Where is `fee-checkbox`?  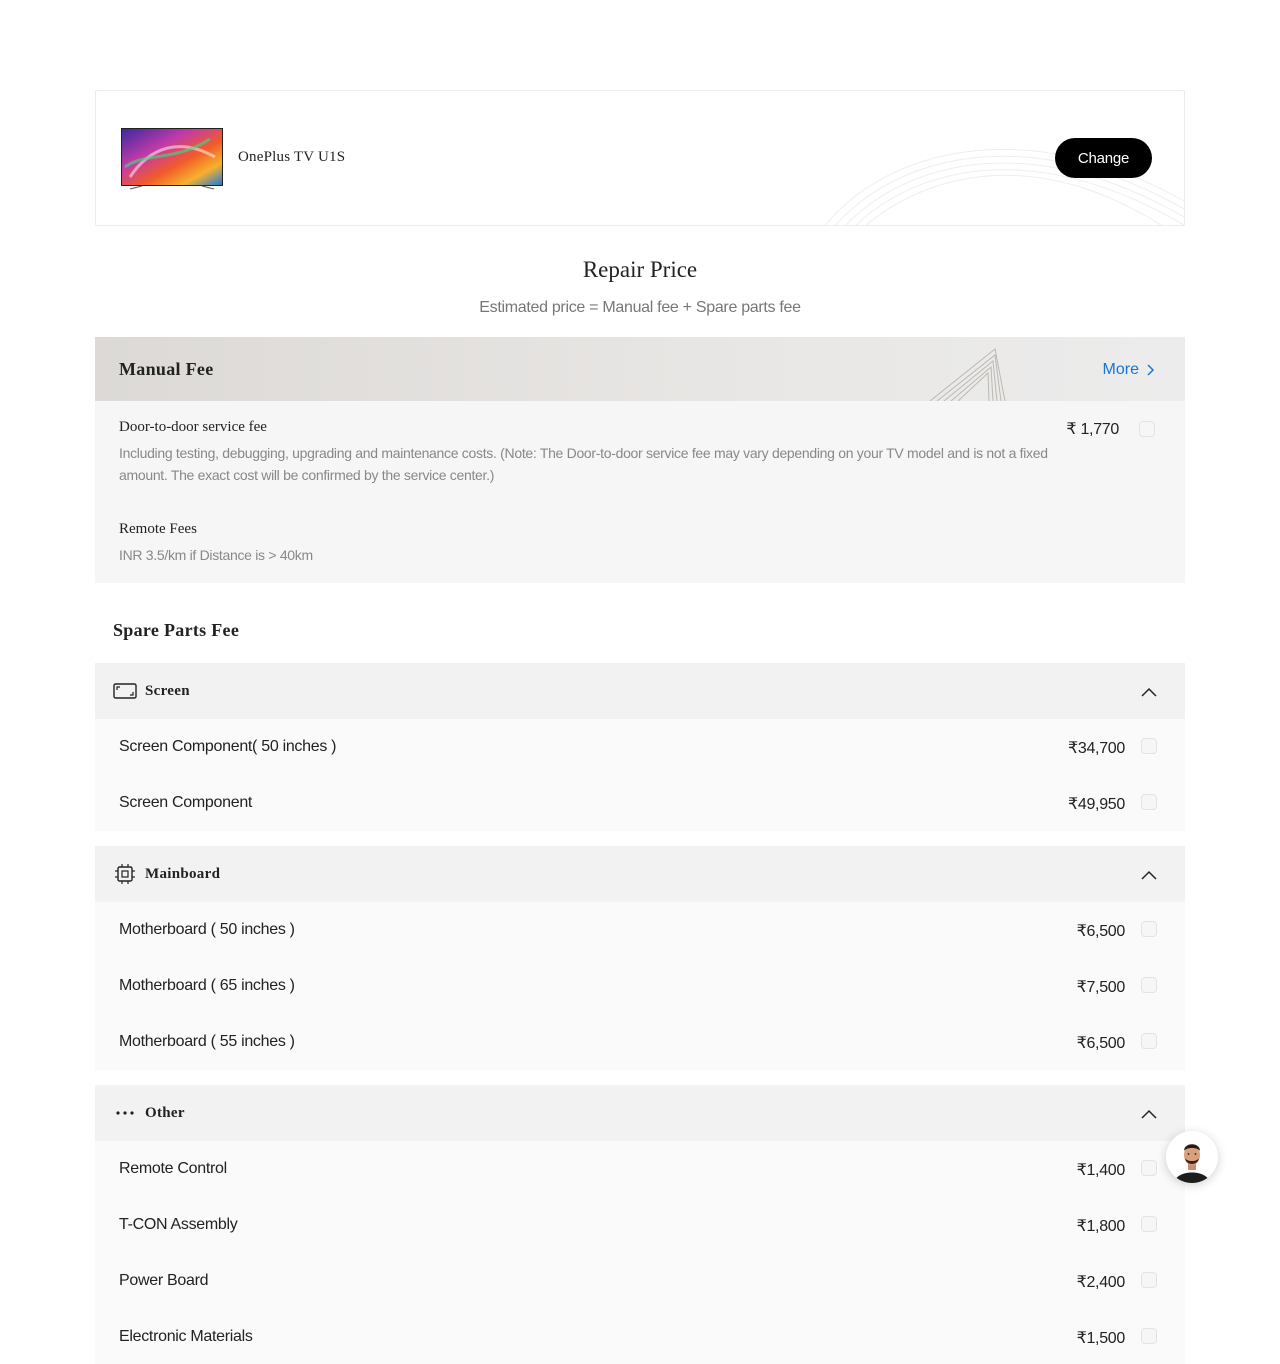 fee-checkbox is located at coordinates (1147, 429).